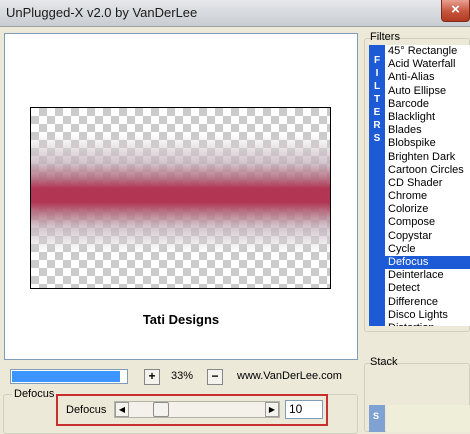  Describe the element at coordinates (427, 249) in the screenshot. I see `filter-item: Cycle` at that location.